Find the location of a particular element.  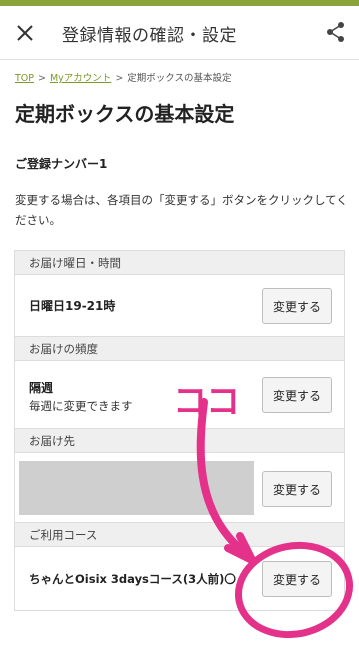

address-redacted-block is located at coordinates (136, 488).